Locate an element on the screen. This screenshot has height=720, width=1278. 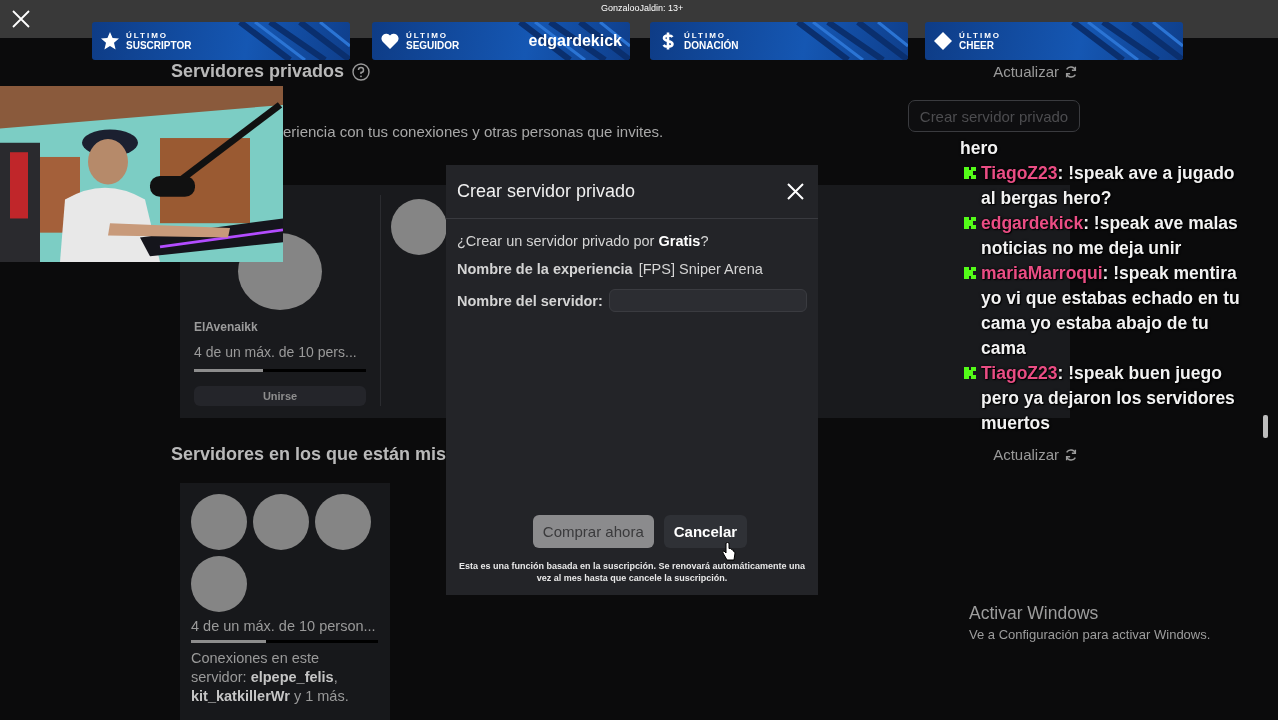
section-description: eriencia con tus conexiones y otras personas que invites. is located at coordinates (473, 131).